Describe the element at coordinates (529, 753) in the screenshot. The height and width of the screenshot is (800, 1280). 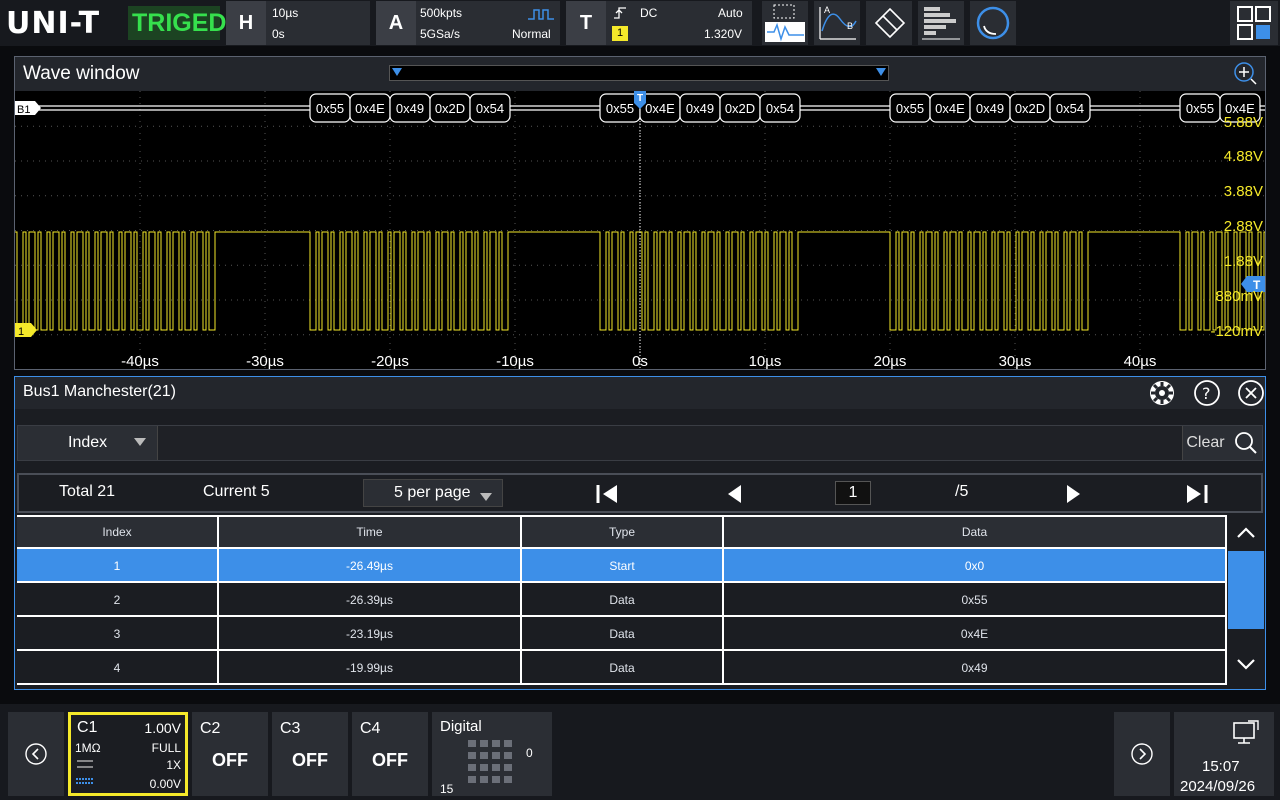
I see `digital-low: 0` at that location.